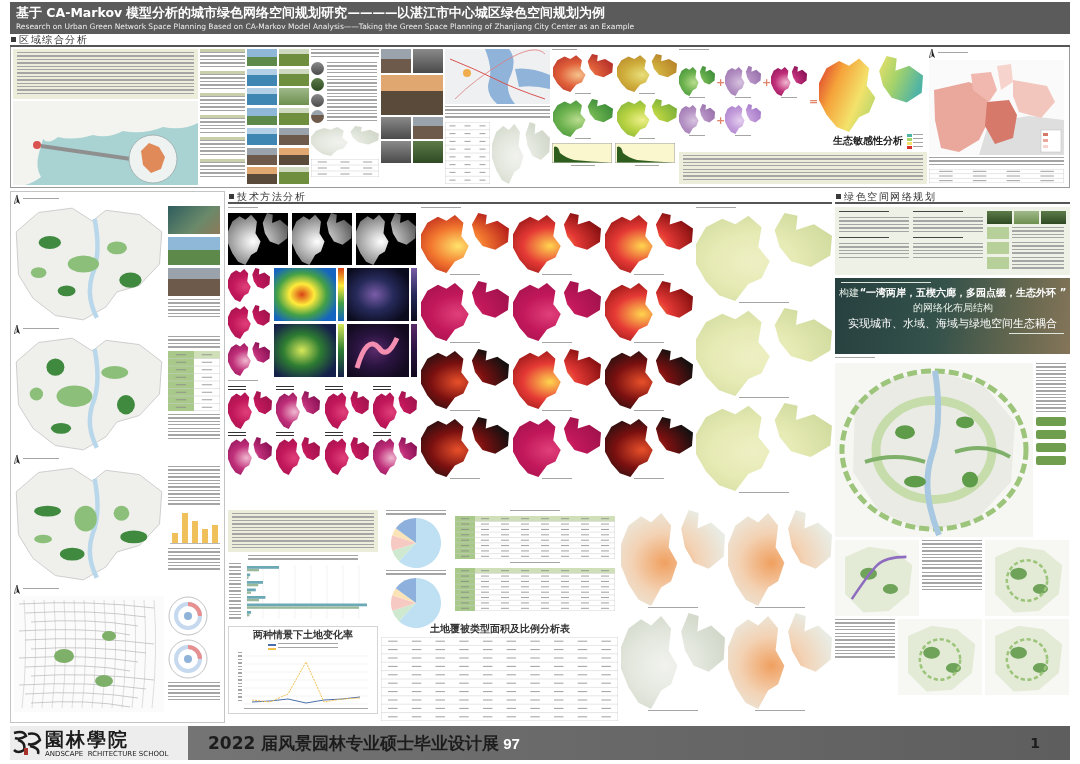  Describe the element at coordinates (87, 738) in the screenshot. I see `logo-text: 園林學院` at that location.